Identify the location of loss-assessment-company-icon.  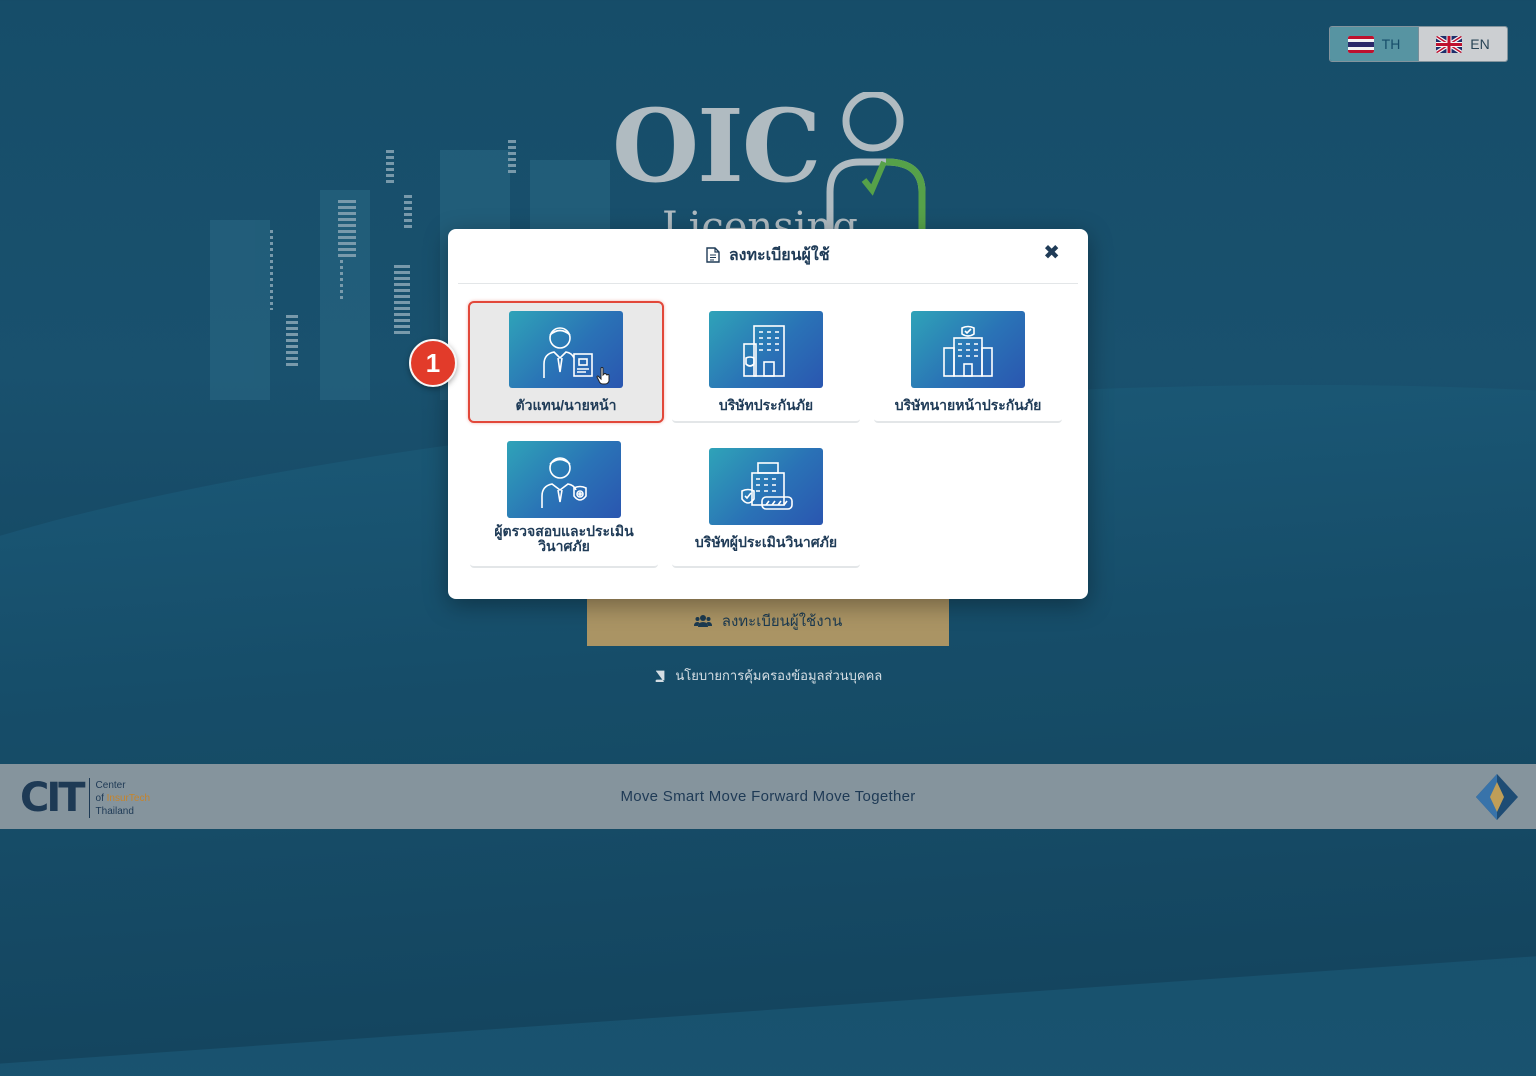
(766, 486).